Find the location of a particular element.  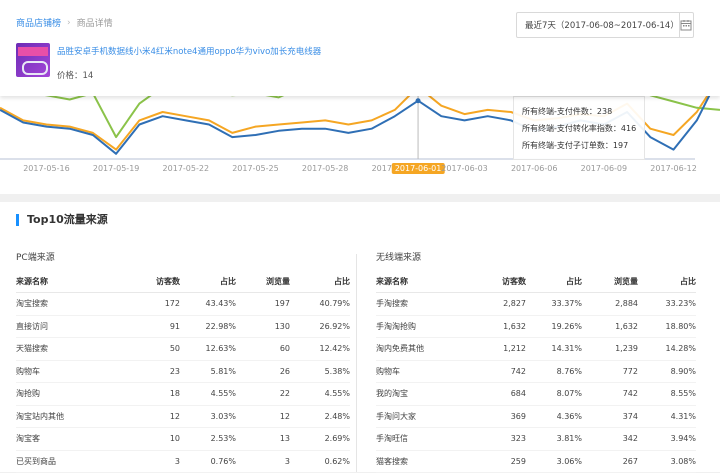

visitor-share-cell: 2.53% is located at coordinates (208, 439).